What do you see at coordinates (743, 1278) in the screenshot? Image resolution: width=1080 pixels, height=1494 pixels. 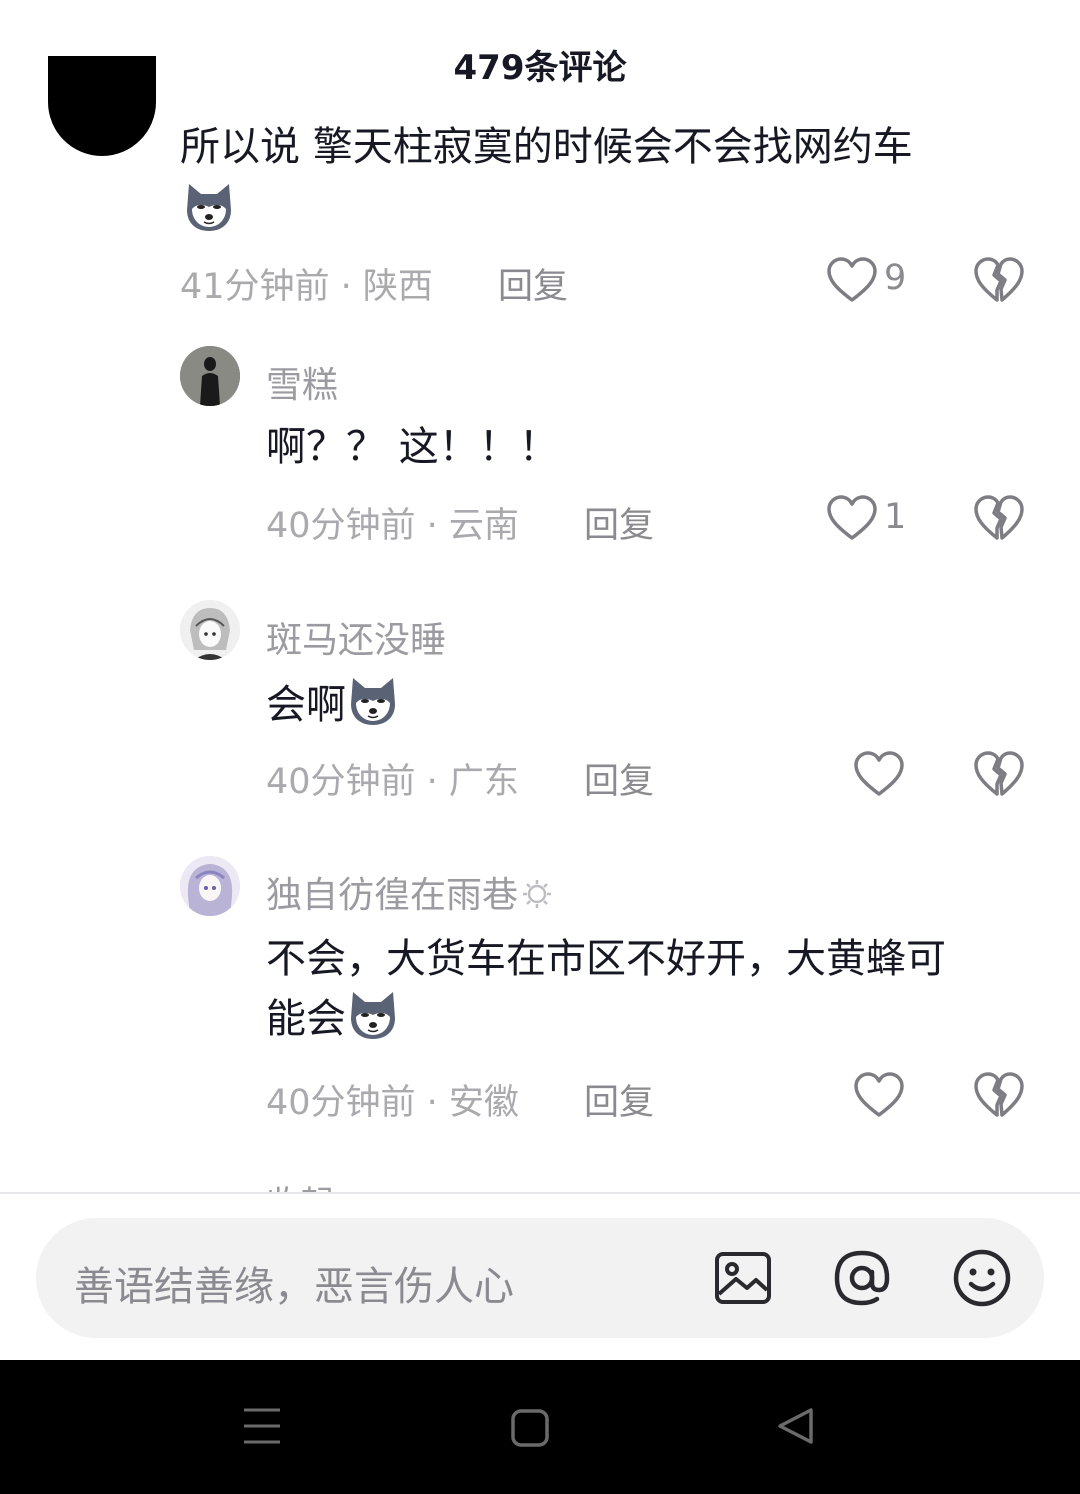 I see `image-icon` at bounding box center [743, 1278].